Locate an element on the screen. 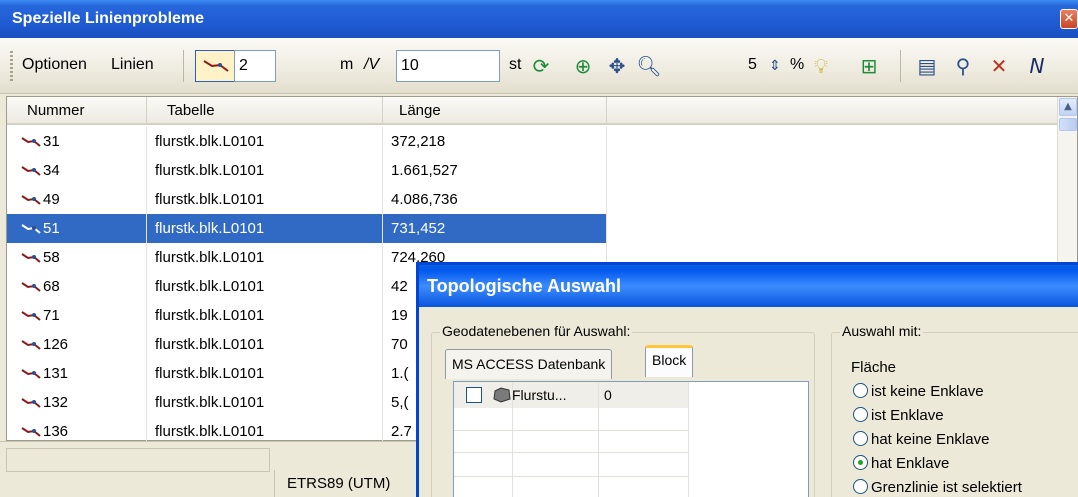 This screenshot has height=497, width=1078. pan-icon: ✥ is located at coordinates (617, 66).